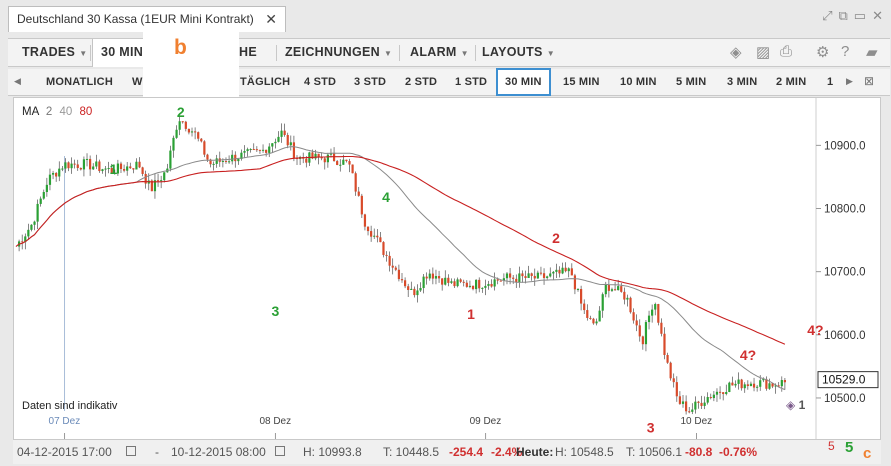 The width and height of the screenshot is (891, 466). I want to click on menu-other: HE, so click(248, 52).